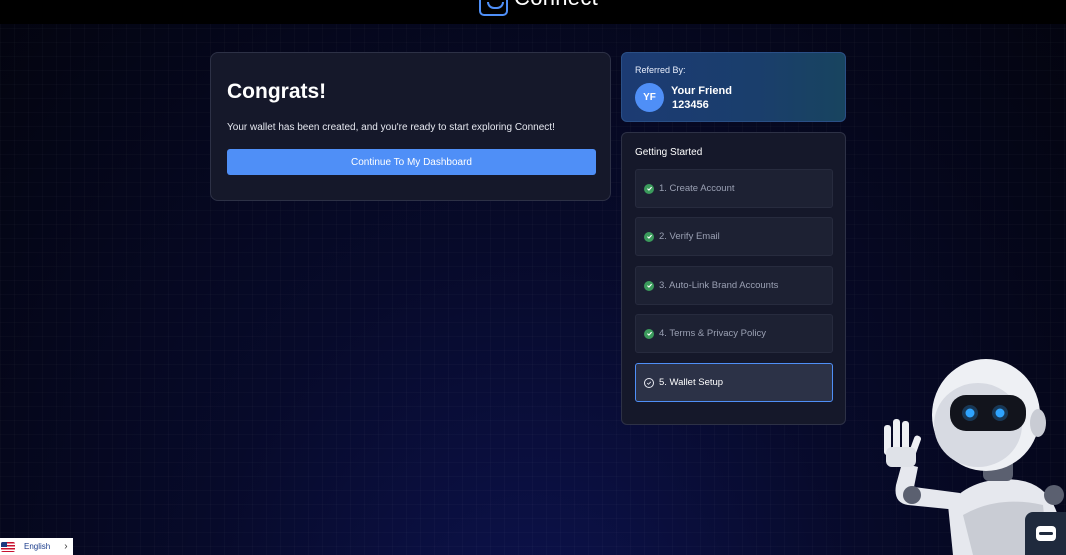 Image resolution: width=1066 pixels, height=555 pixels. I want to click on top-header: Connect, so click(533, 12).